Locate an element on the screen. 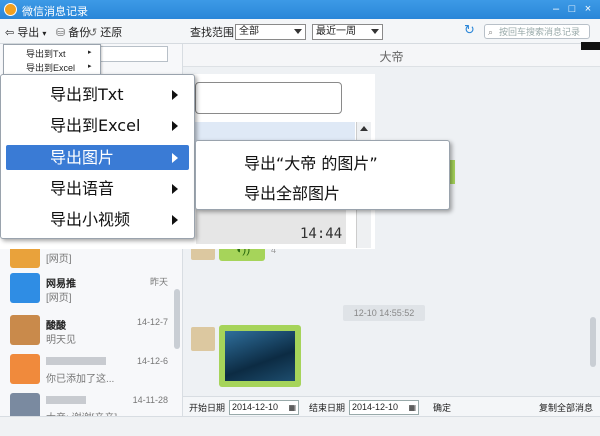 The image size is (600, 436). menu-item-label: 导出到Excel is located at coordinates (95, 125).